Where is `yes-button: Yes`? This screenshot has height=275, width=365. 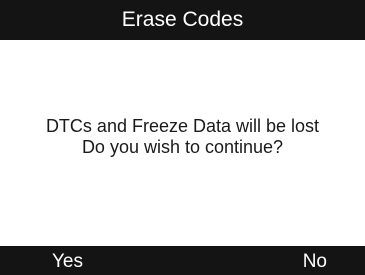
yes-button: Yes is located at coordinates (67, 260).